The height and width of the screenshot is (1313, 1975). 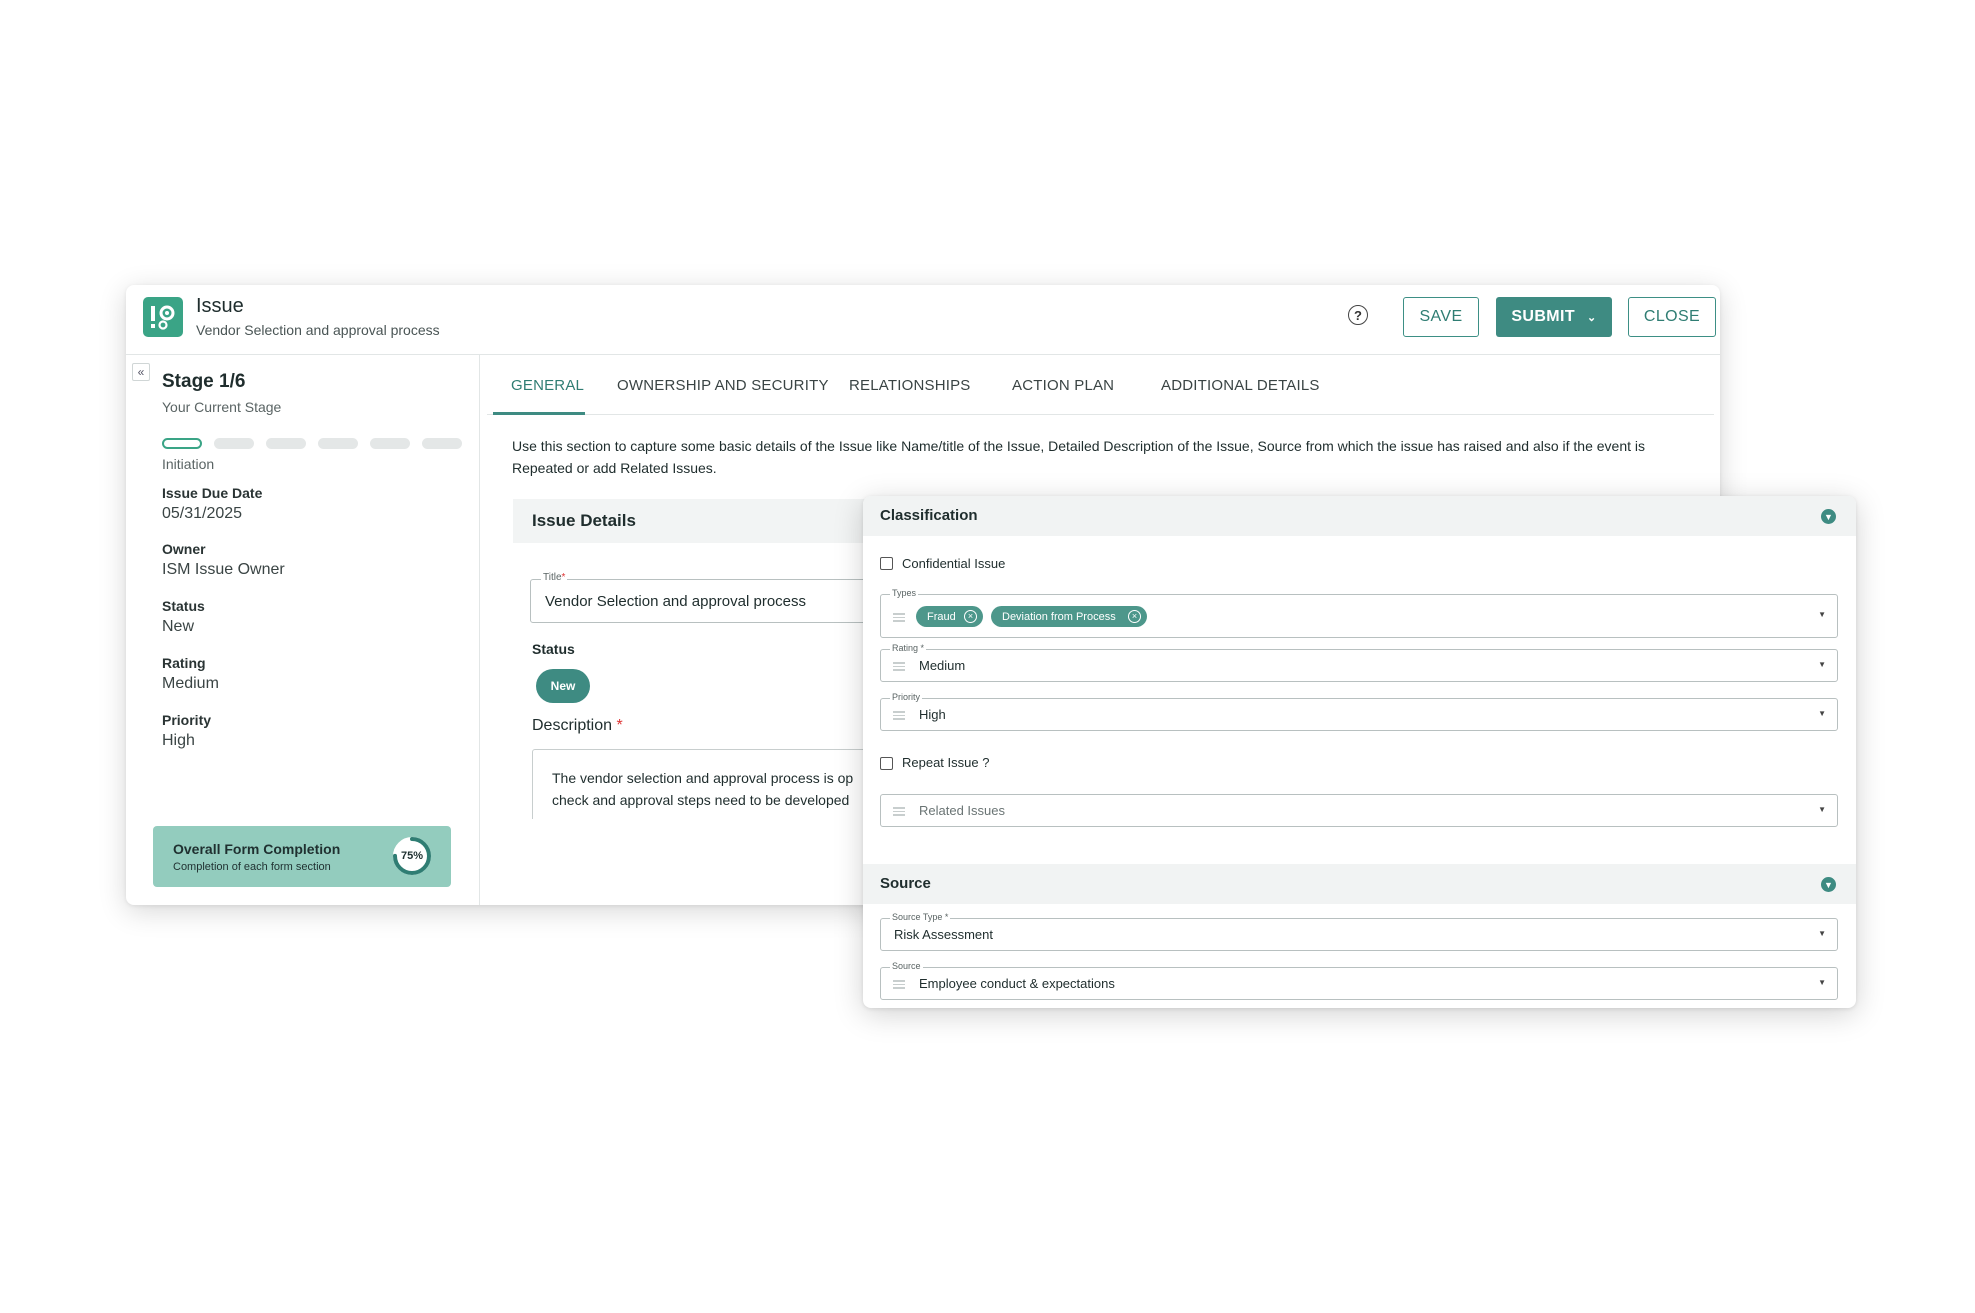 I want to click on type-chip-label: Fraud, so click(x=941, y=616).